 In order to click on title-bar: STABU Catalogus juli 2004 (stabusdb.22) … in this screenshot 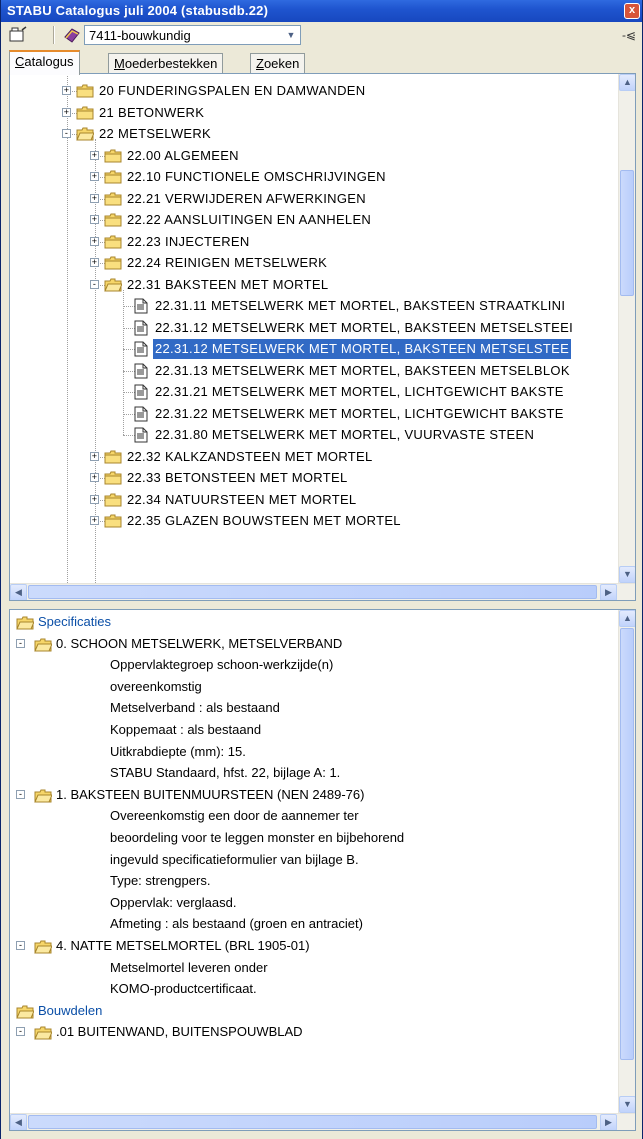, I will do `click(321, 11)`.